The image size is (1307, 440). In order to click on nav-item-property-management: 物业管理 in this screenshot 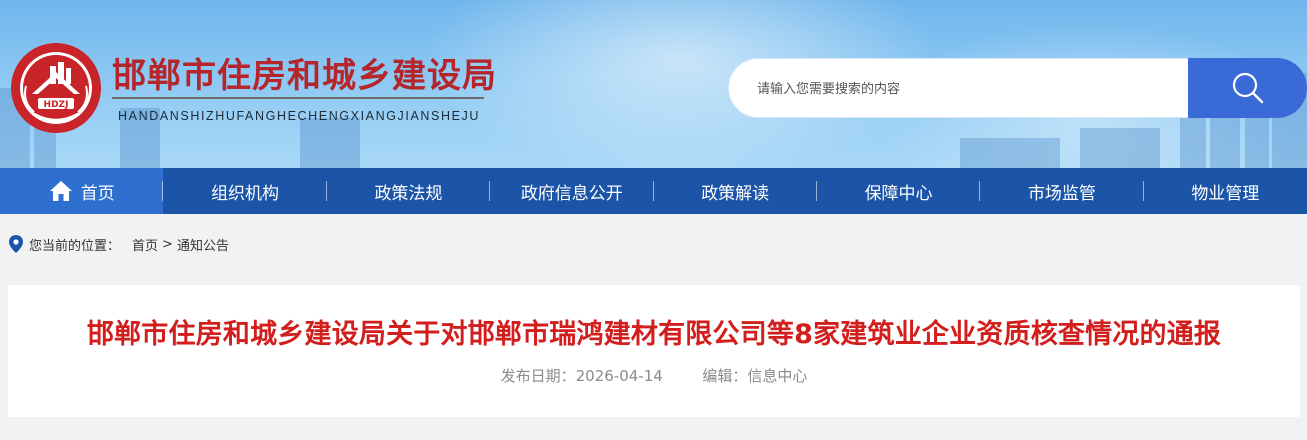, I will do `click(1225, 191)`.